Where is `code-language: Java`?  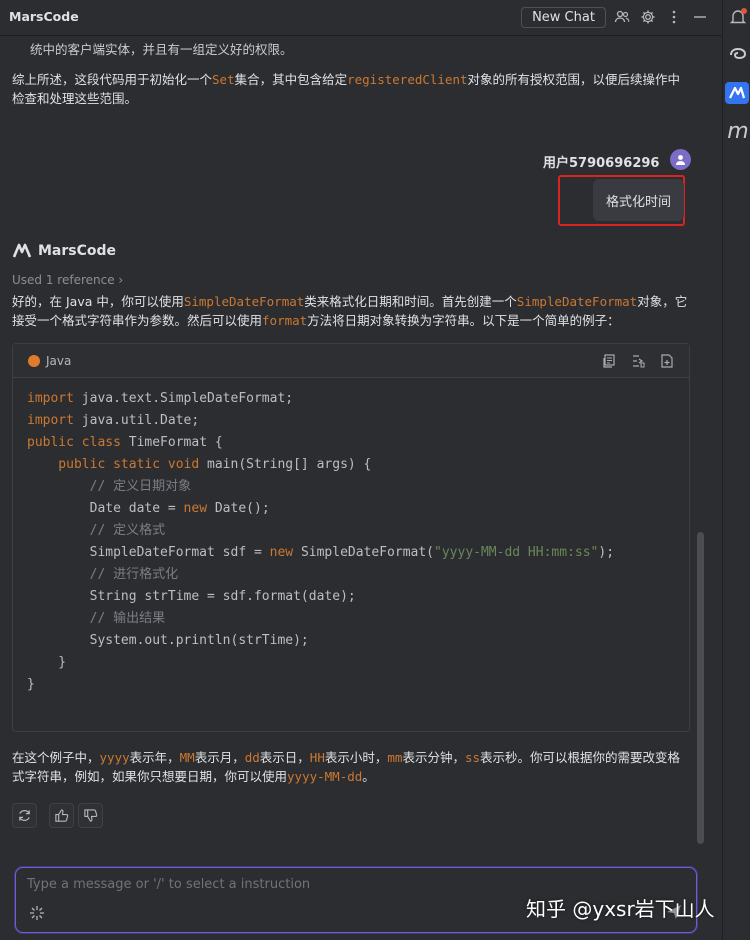 code-language: Java is located at coordinates (59, 361).